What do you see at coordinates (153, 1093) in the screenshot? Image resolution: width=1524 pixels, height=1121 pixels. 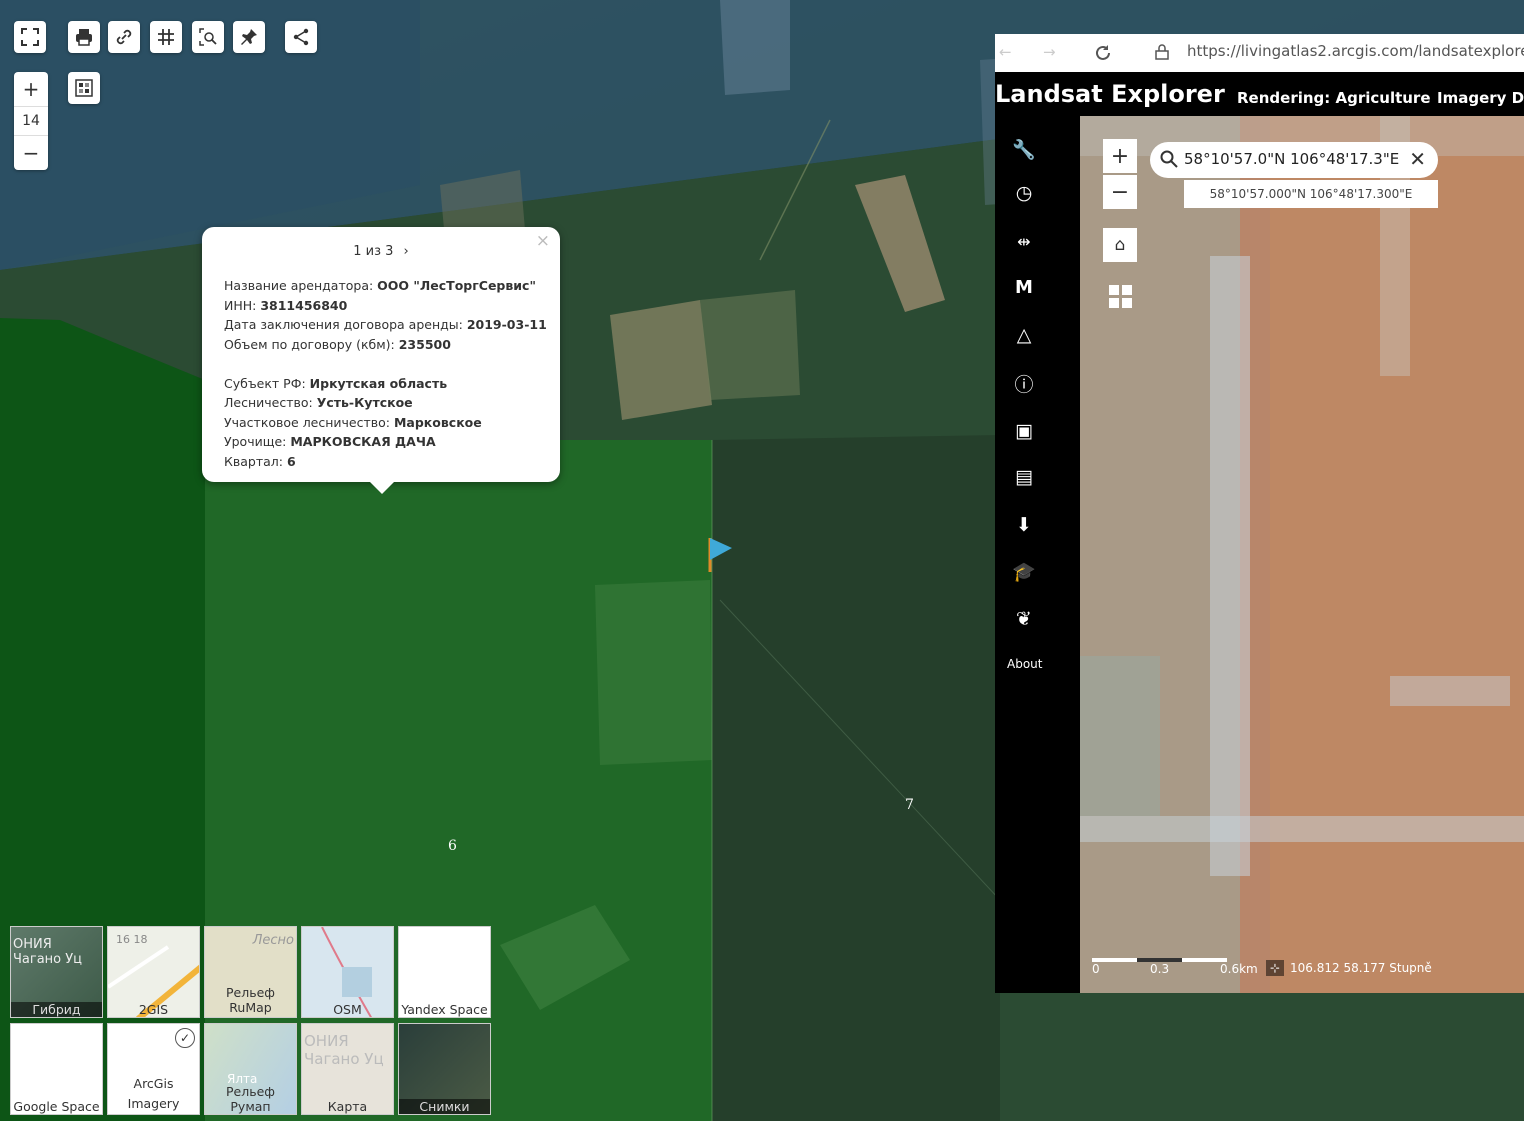 I see `basemap-label: ArcGis Imagery` at bounding box center [153, 1093].